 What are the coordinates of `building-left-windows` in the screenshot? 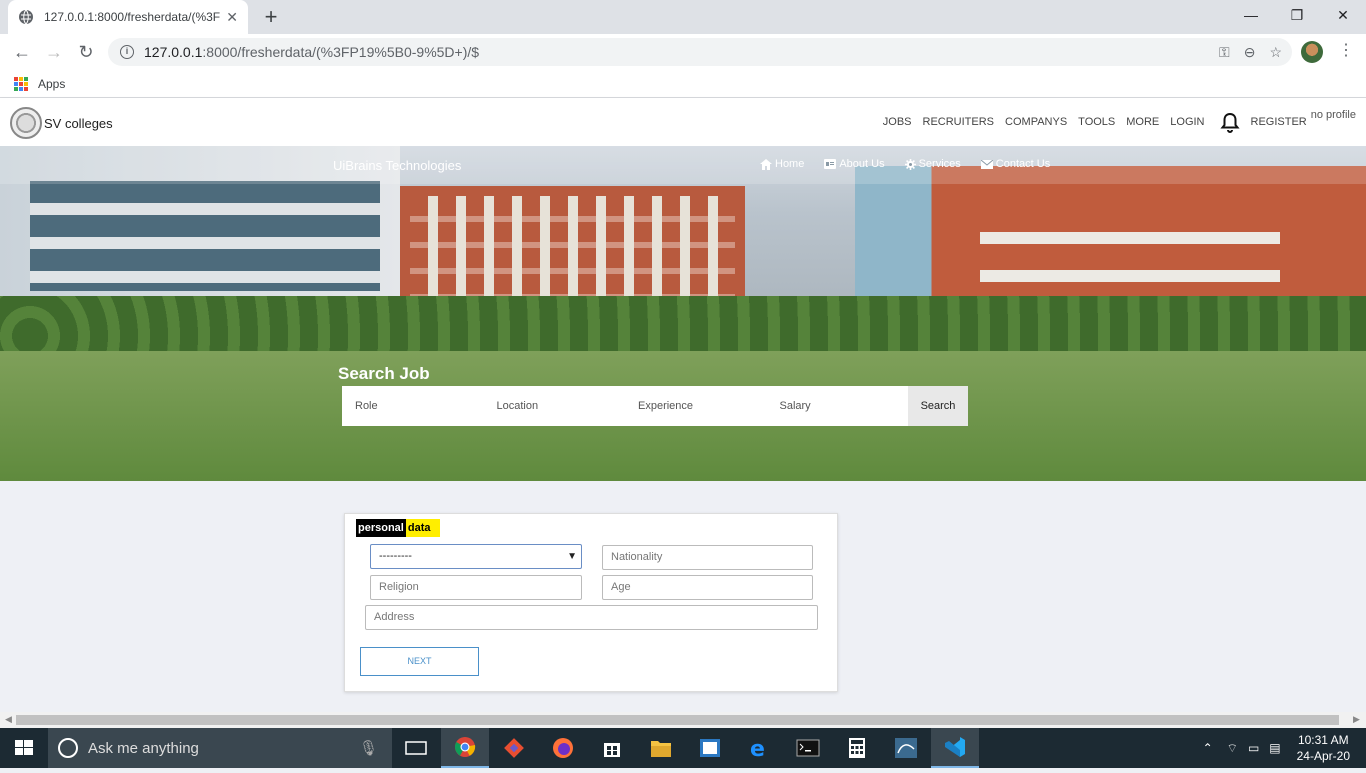 It's located at (205, 236).